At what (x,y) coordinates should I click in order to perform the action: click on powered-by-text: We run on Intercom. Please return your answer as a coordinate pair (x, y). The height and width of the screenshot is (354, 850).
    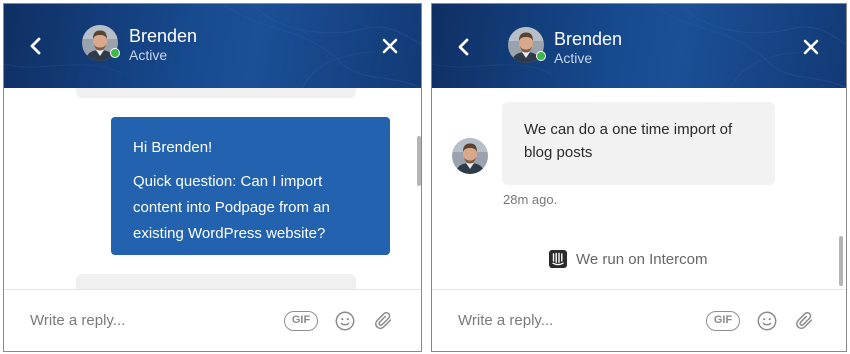
    Looking at the image, I should click on (642, 259).